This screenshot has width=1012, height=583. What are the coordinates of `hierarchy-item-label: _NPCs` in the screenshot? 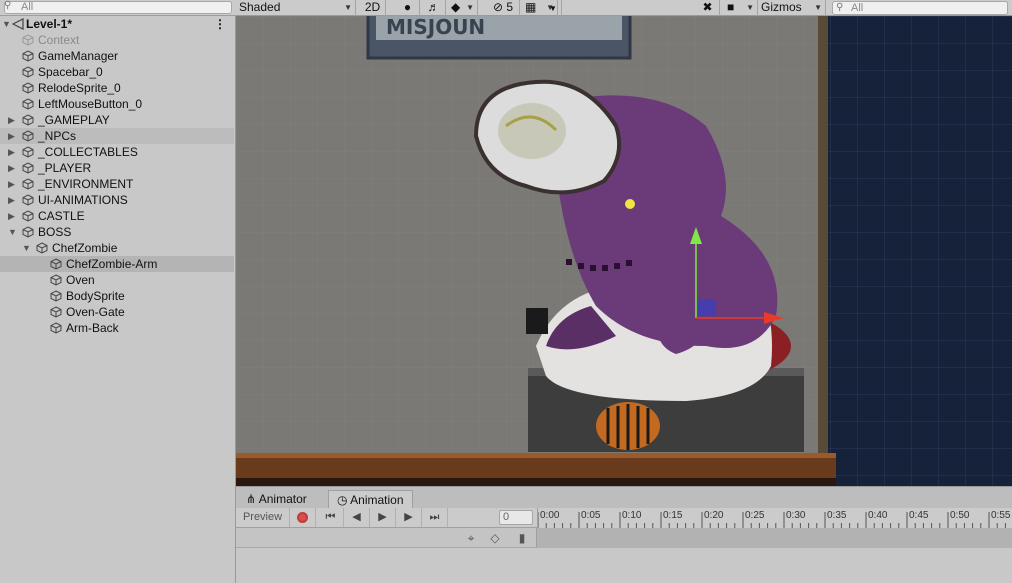 It's located at (57, 136).